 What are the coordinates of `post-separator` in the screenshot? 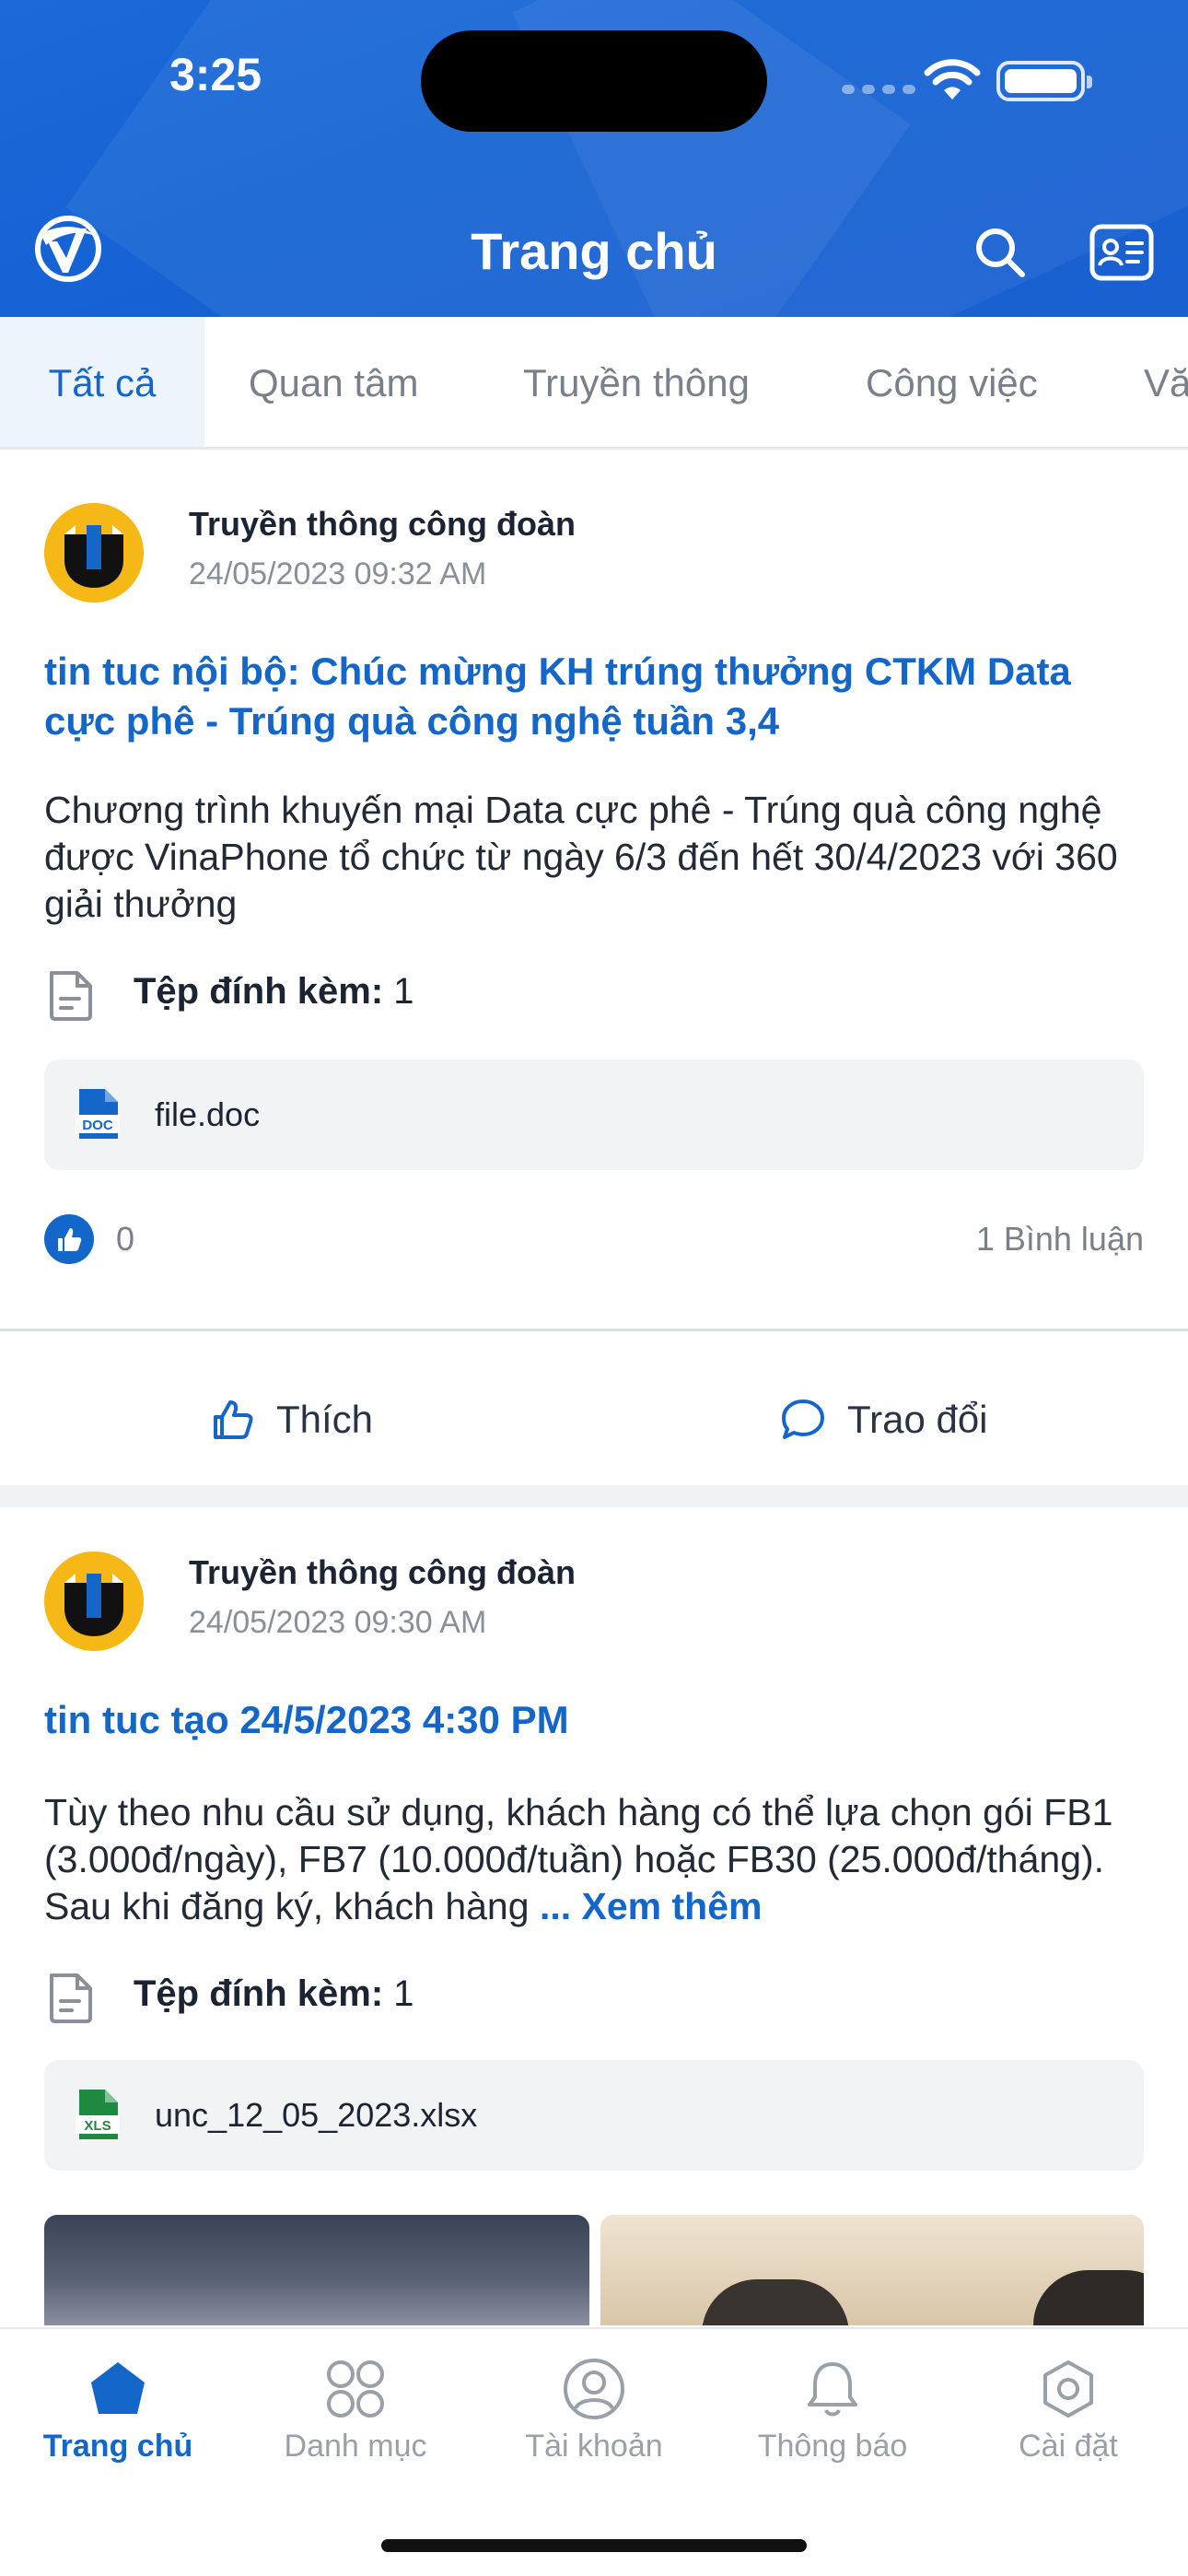 It's located at (594, 1496).